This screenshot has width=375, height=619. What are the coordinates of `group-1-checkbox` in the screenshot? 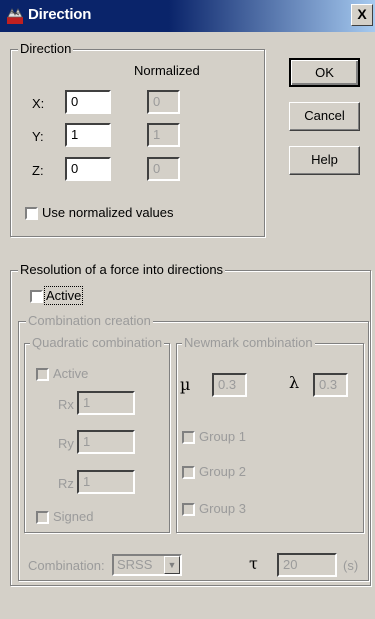 It's located at (188, 437).